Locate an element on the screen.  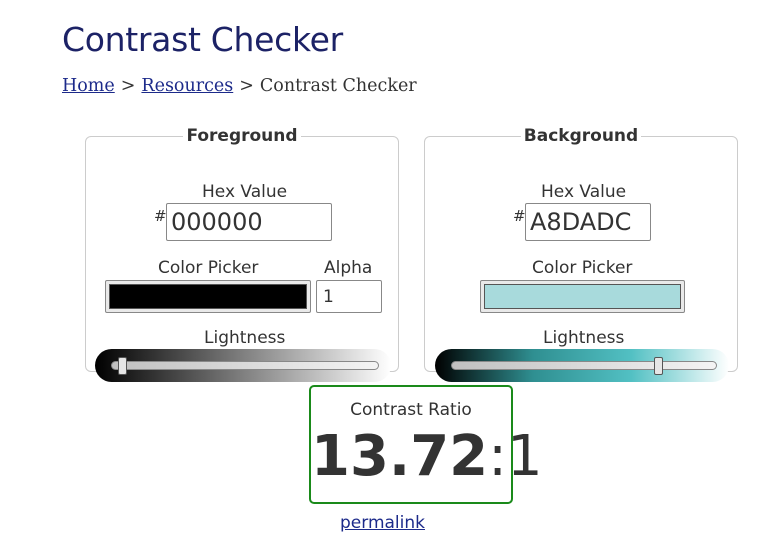
fg-lightness-label: Lightness is located at coordinates (245, 338).